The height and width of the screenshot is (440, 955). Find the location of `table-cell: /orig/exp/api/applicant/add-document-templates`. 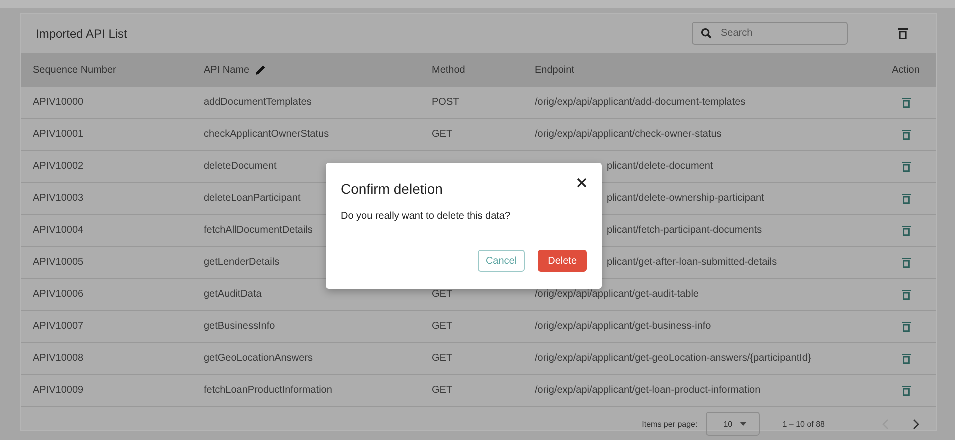

table-cell: /orig/exp/api/applicant/add-document-templates is located at coordinates (640, 102).